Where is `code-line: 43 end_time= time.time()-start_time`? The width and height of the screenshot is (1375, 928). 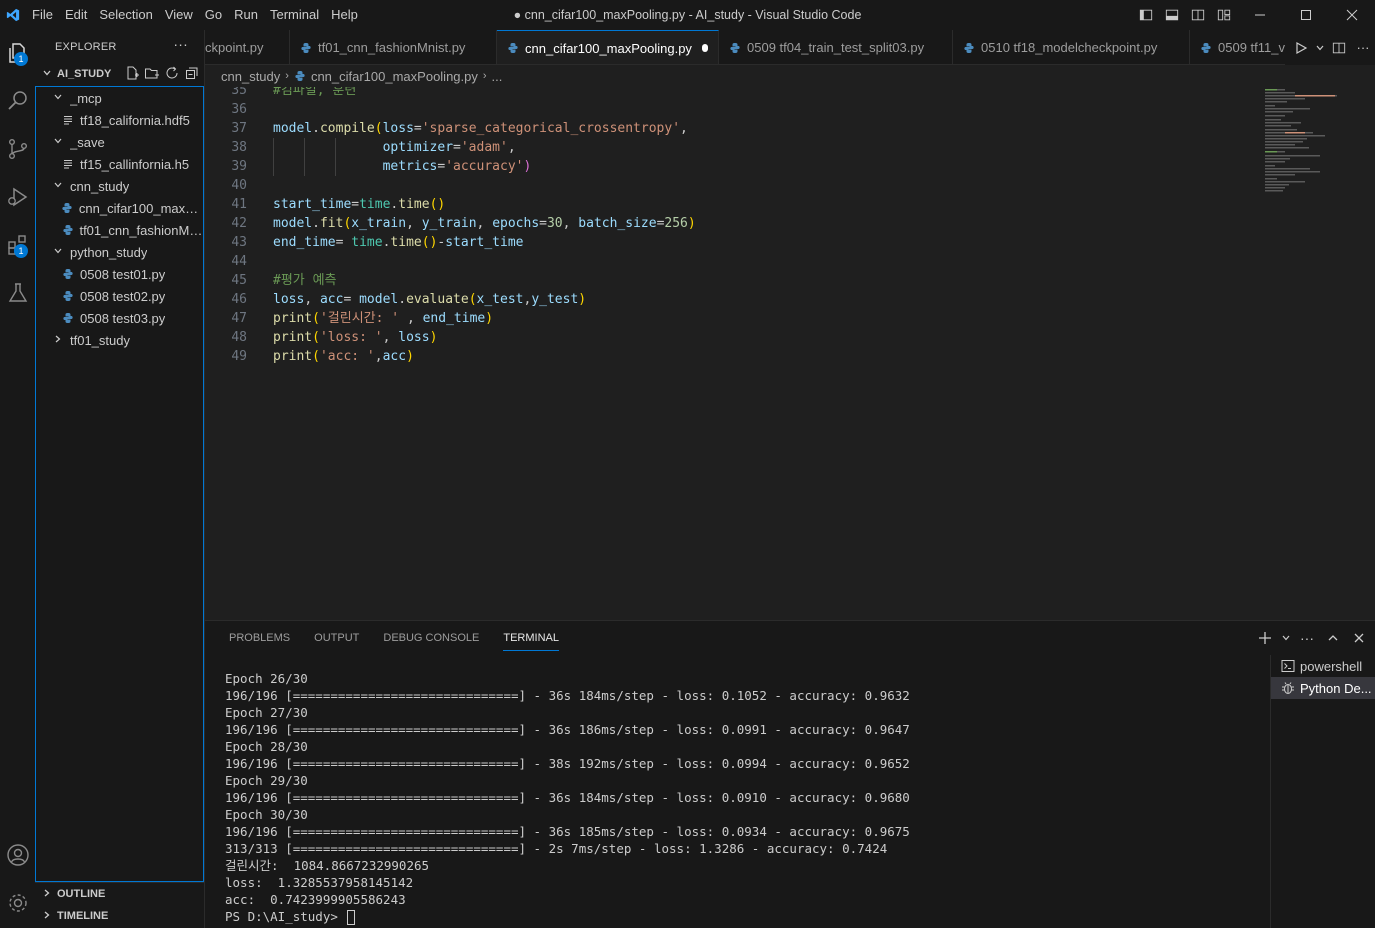 code-line: 43 end_time= time.time()-start_time is located at coordinates (735, 242).